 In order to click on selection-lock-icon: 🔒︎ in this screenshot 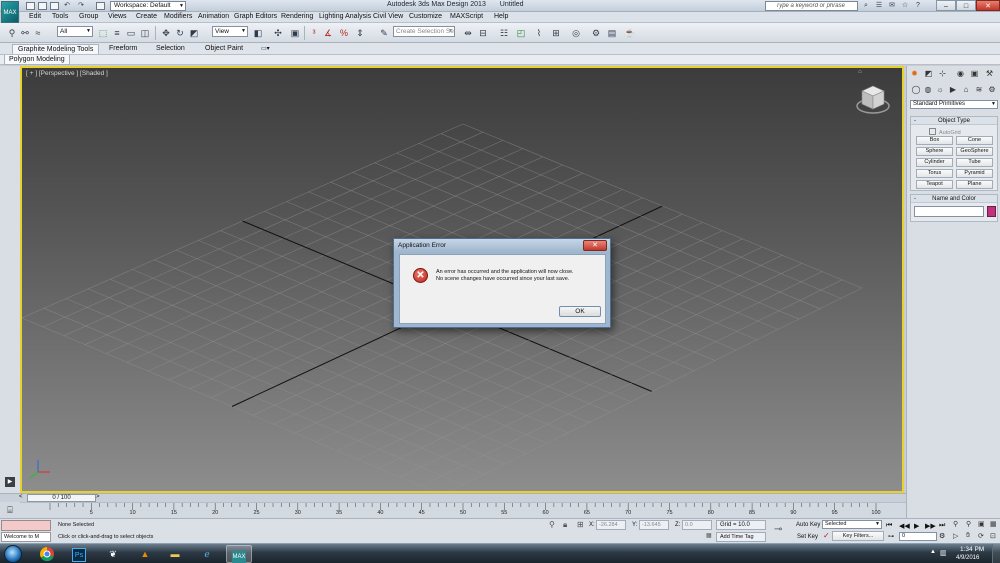, I will do `click(565, 525)`.